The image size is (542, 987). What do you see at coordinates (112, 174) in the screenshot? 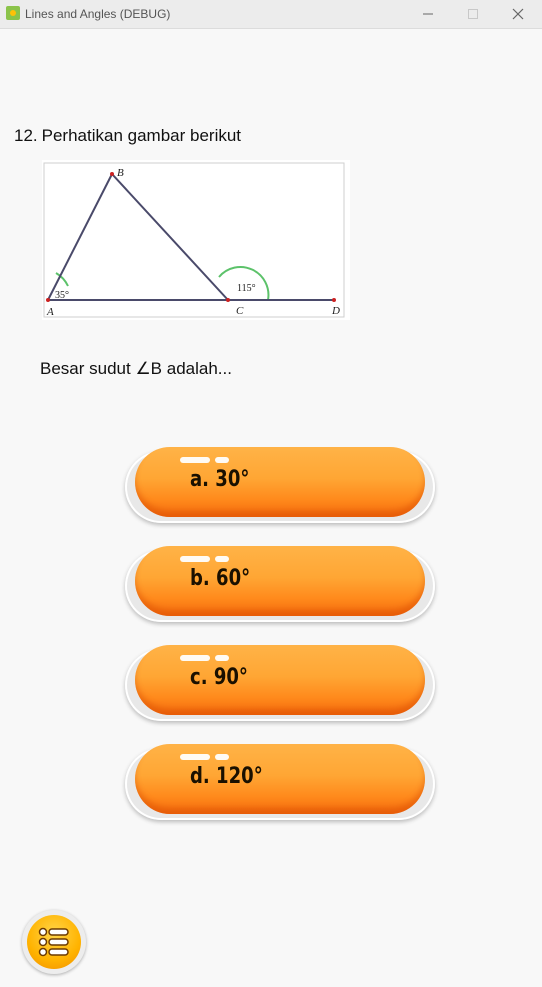
I see `point-b` at bounding box center [112, 174].